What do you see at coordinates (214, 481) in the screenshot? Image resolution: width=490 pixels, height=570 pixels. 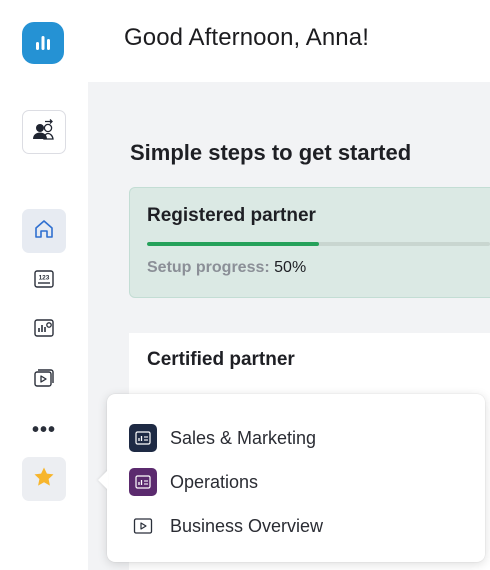 I see `menu-item-label: Operations` at bounding box center [214, 481].